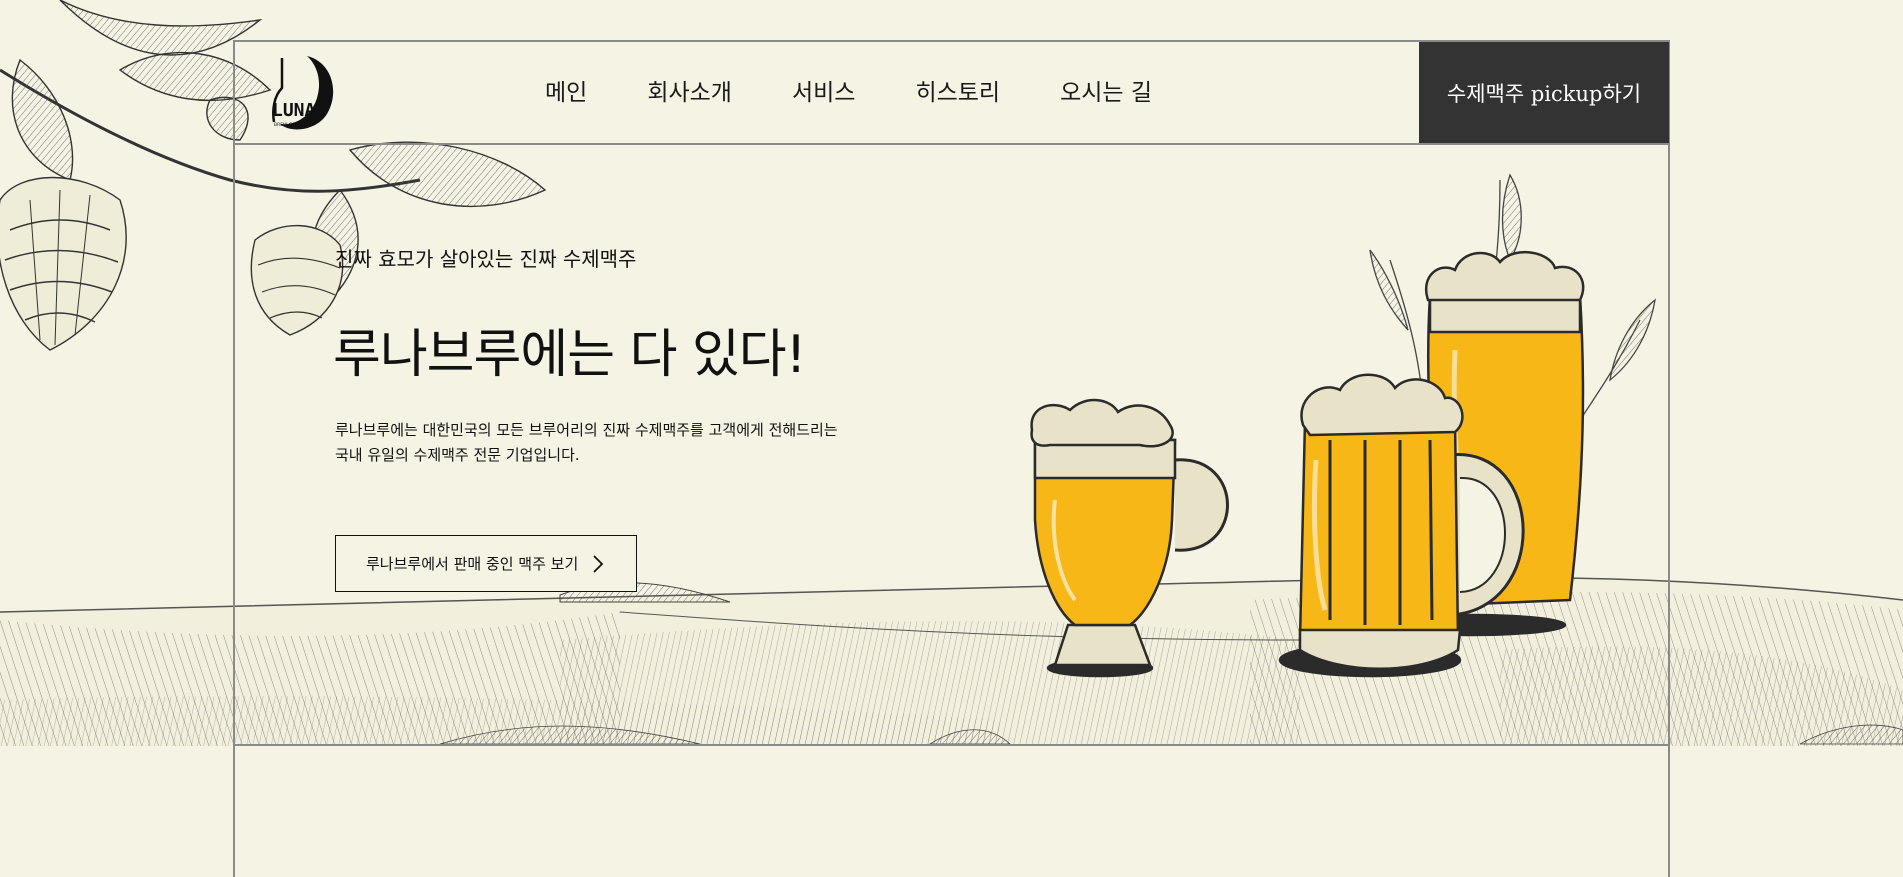  Describe the element at coordinates (1106, 93) in the screenshot. I see `nav-item-directions: 오시는 길` at that location.